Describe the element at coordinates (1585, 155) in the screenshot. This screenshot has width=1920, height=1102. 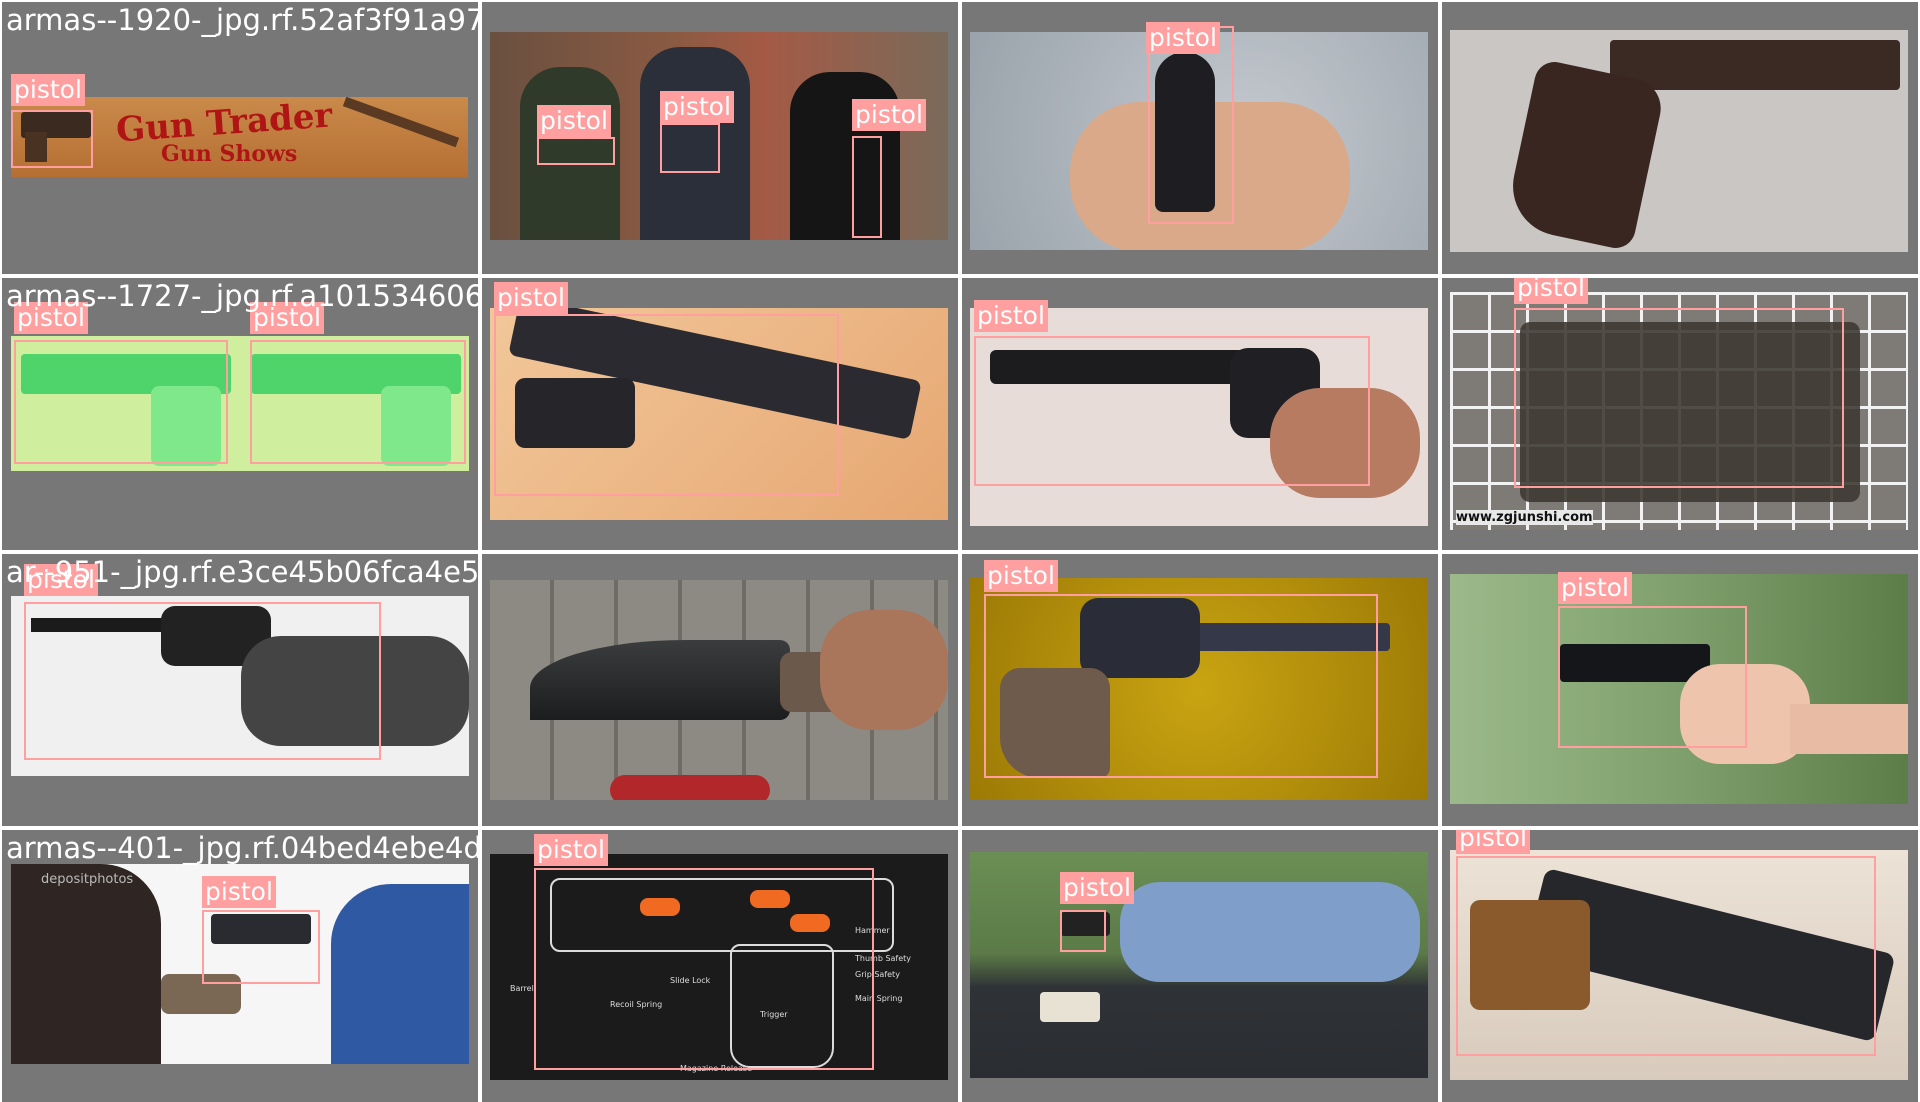
I see `revolver-grip` at that location.